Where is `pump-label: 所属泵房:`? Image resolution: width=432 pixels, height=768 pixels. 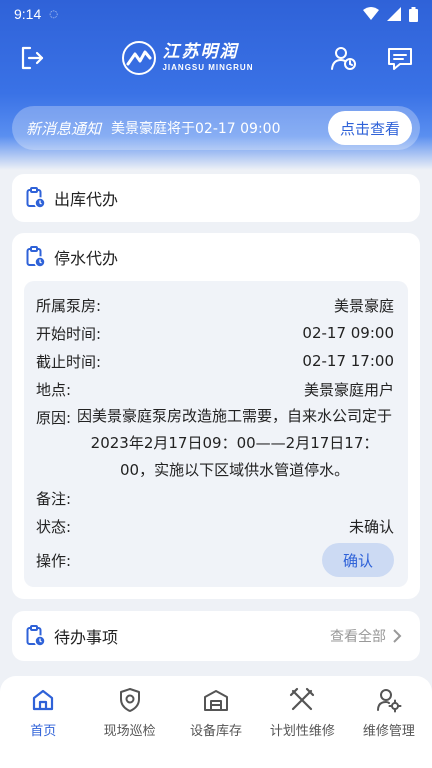
pump-label: 所属泵房: is located at coordinates (69, 305).